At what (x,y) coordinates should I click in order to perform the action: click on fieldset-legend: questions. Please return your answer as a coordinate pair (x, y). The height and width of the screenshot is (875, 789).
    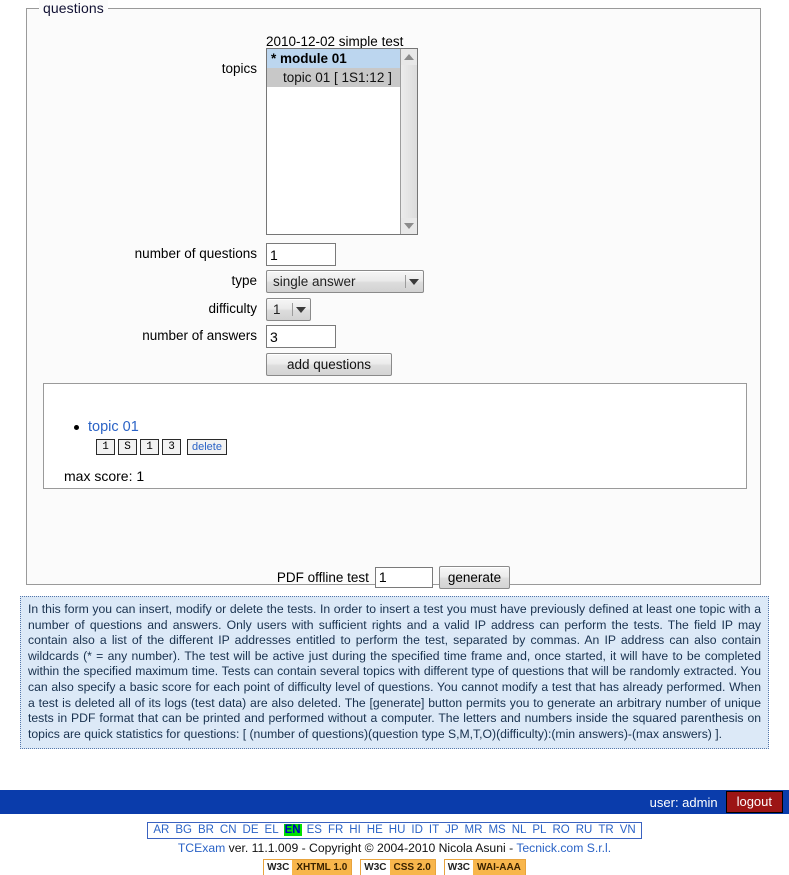
    Looking at the image, I should click on (73, 8).